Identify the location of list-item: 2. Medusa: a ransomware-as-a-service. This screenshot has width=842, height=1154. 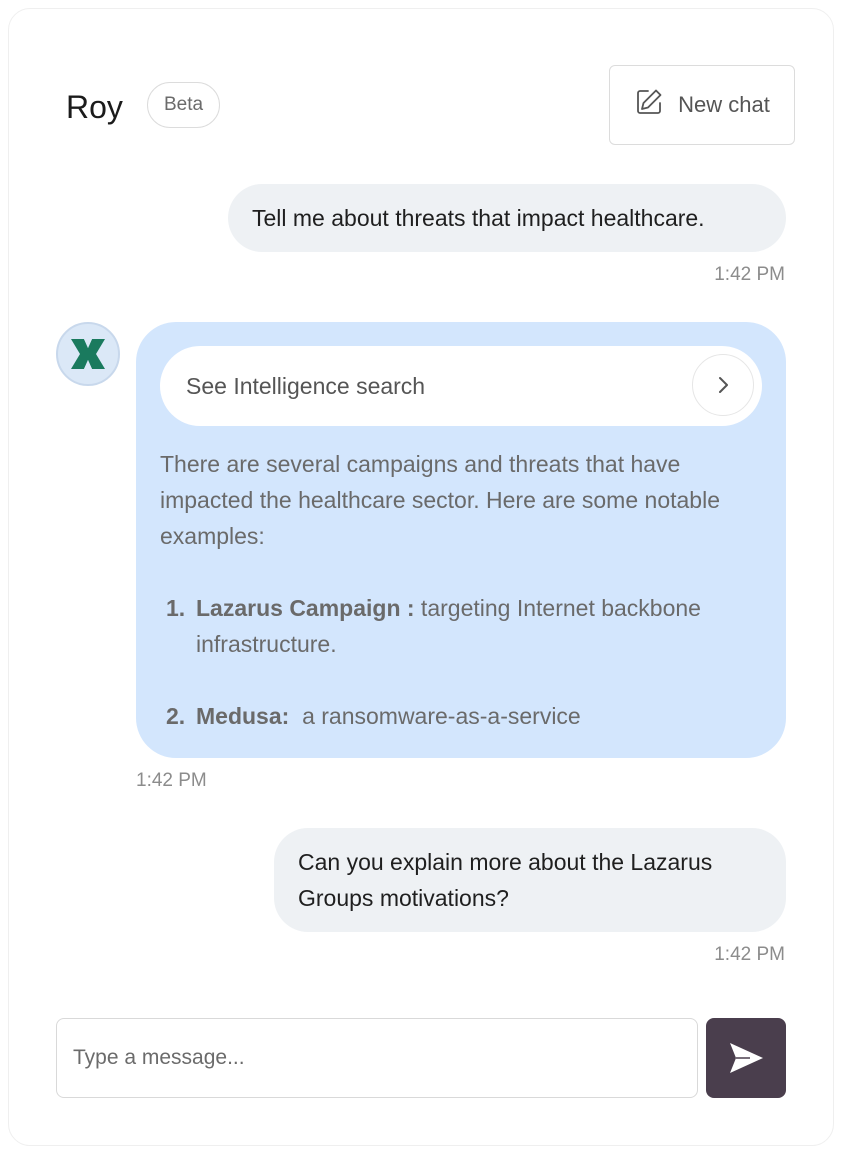
(451, 716).